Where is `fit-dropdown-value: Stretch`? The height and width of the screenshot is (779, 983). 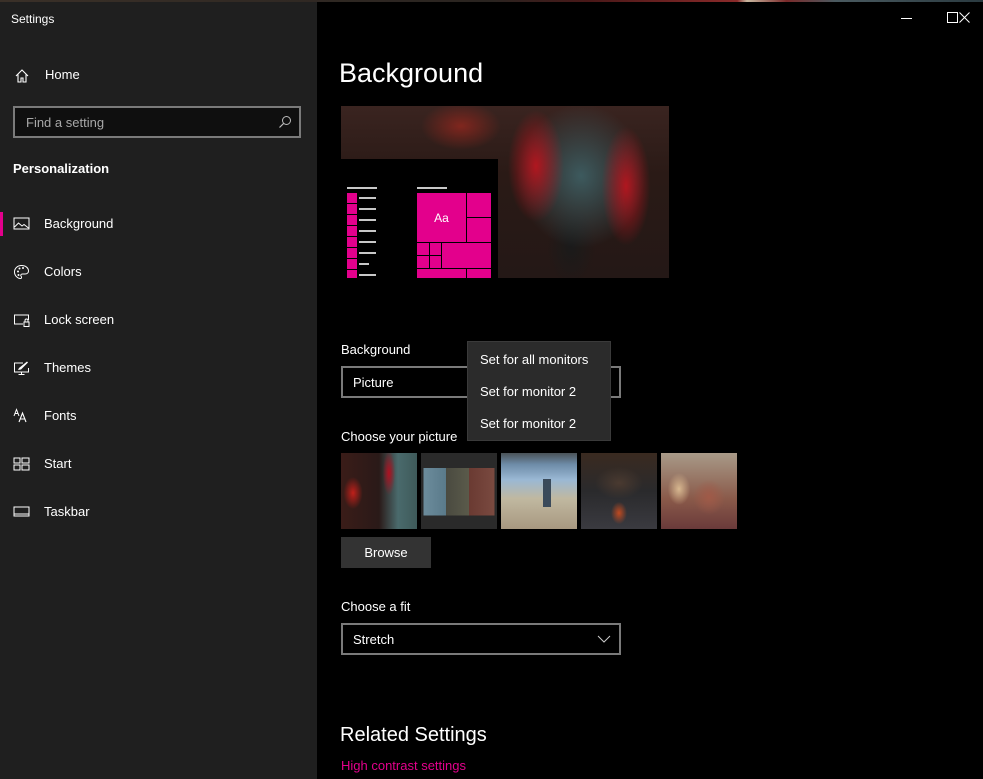
fit-dropdown-value: Stretch is located at coordinates (374, 639).